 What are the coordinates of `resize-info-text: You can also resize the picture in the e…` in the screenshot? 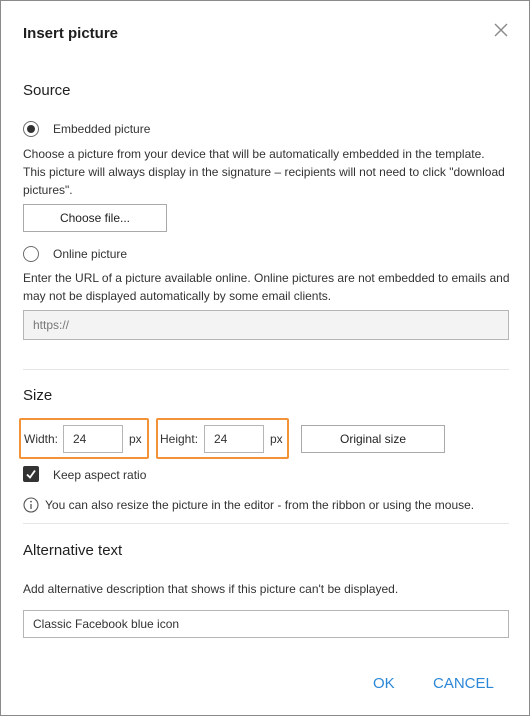 It's located at (260, 505).